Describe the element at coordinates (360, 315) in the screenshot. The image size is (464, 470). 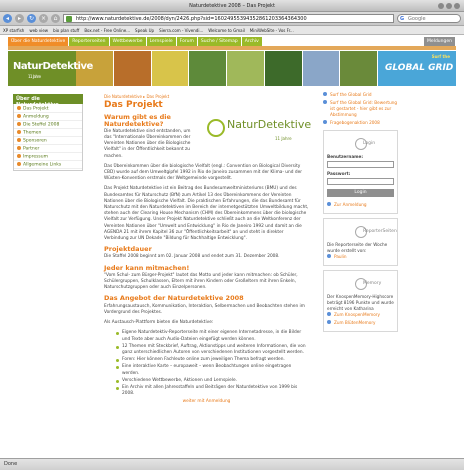
I see `link-knospenmemory: Zum KnospenMemory` at that location.